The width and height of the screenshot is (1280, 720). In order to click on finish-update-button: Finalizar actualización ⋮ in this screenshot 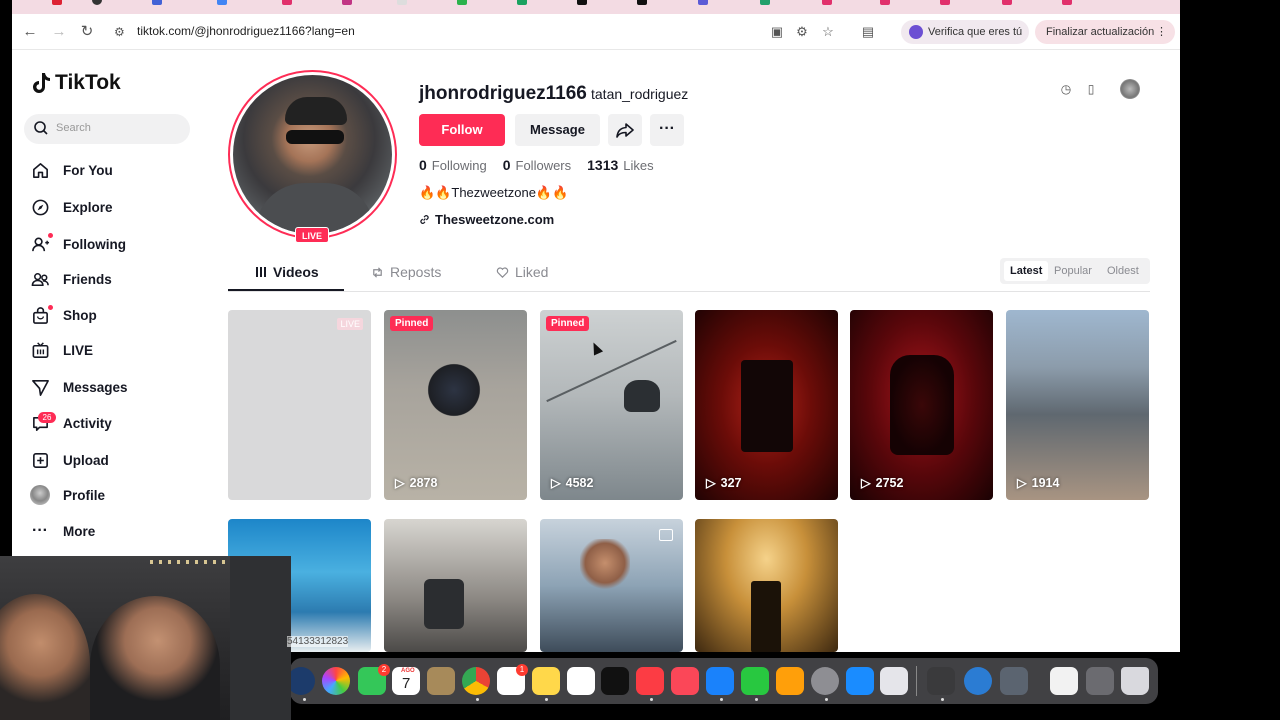, I will do `click(1105, 32)`.